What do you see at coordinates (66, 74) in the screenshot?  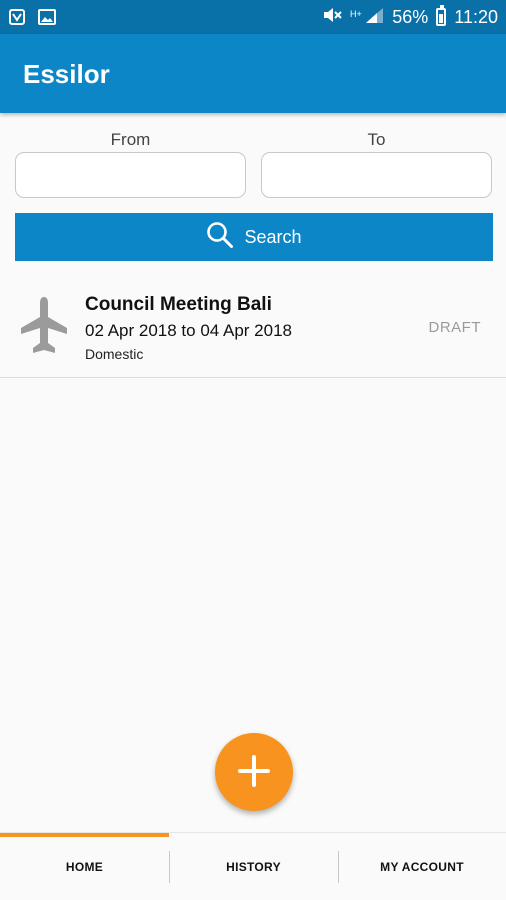 I see `app-title: Essilor` at bounding box center [66, 74].